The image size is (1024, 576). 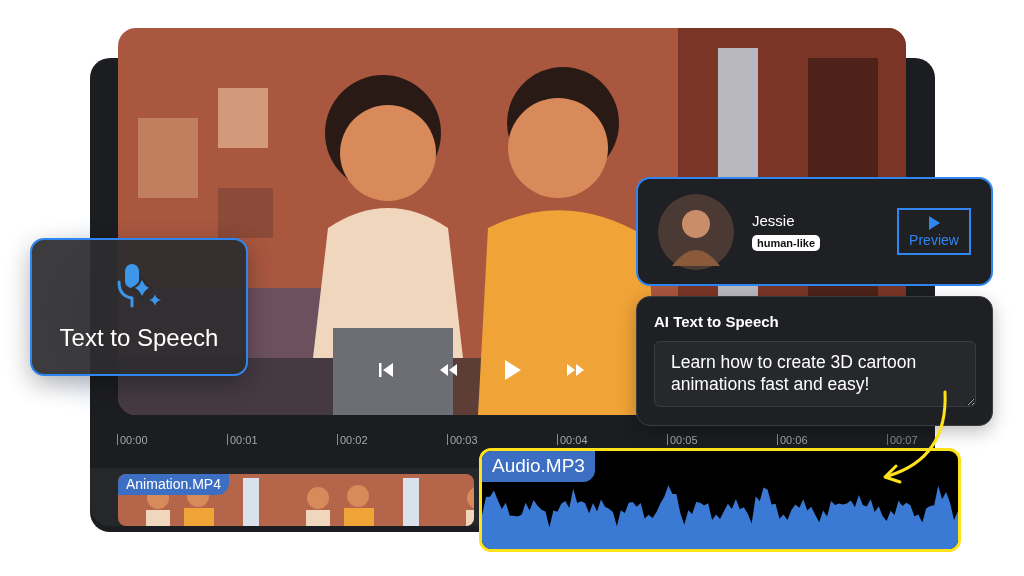 What do you see at coordinates (354, 439) in the screenshot?
I see `timeline-tick: 00:02` at bounding box center [354, 439].